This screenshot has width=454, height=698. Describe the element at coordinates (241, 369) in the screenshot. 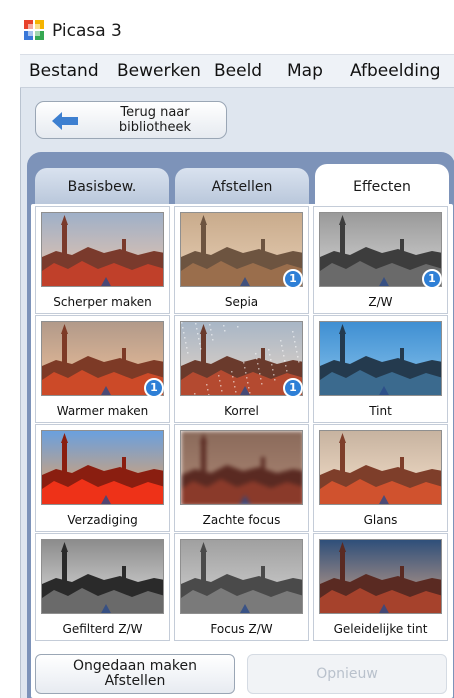

I see `effect-tile: Korrel 1` at that location.